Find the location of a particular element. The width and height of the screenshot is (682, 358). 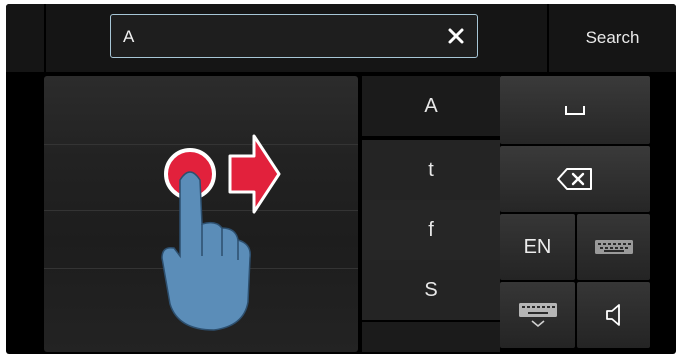

speaker-key is located at coordinates (613, 315).